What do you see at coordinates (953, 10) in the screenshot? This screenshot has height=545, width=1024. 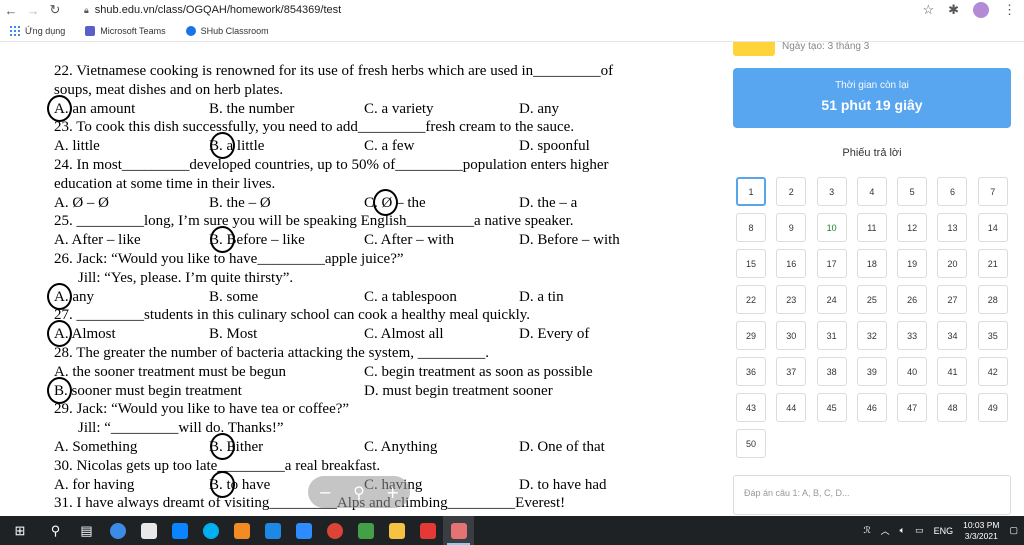 I see `extensions-icon: ✱` at bounding box center [953, 10].